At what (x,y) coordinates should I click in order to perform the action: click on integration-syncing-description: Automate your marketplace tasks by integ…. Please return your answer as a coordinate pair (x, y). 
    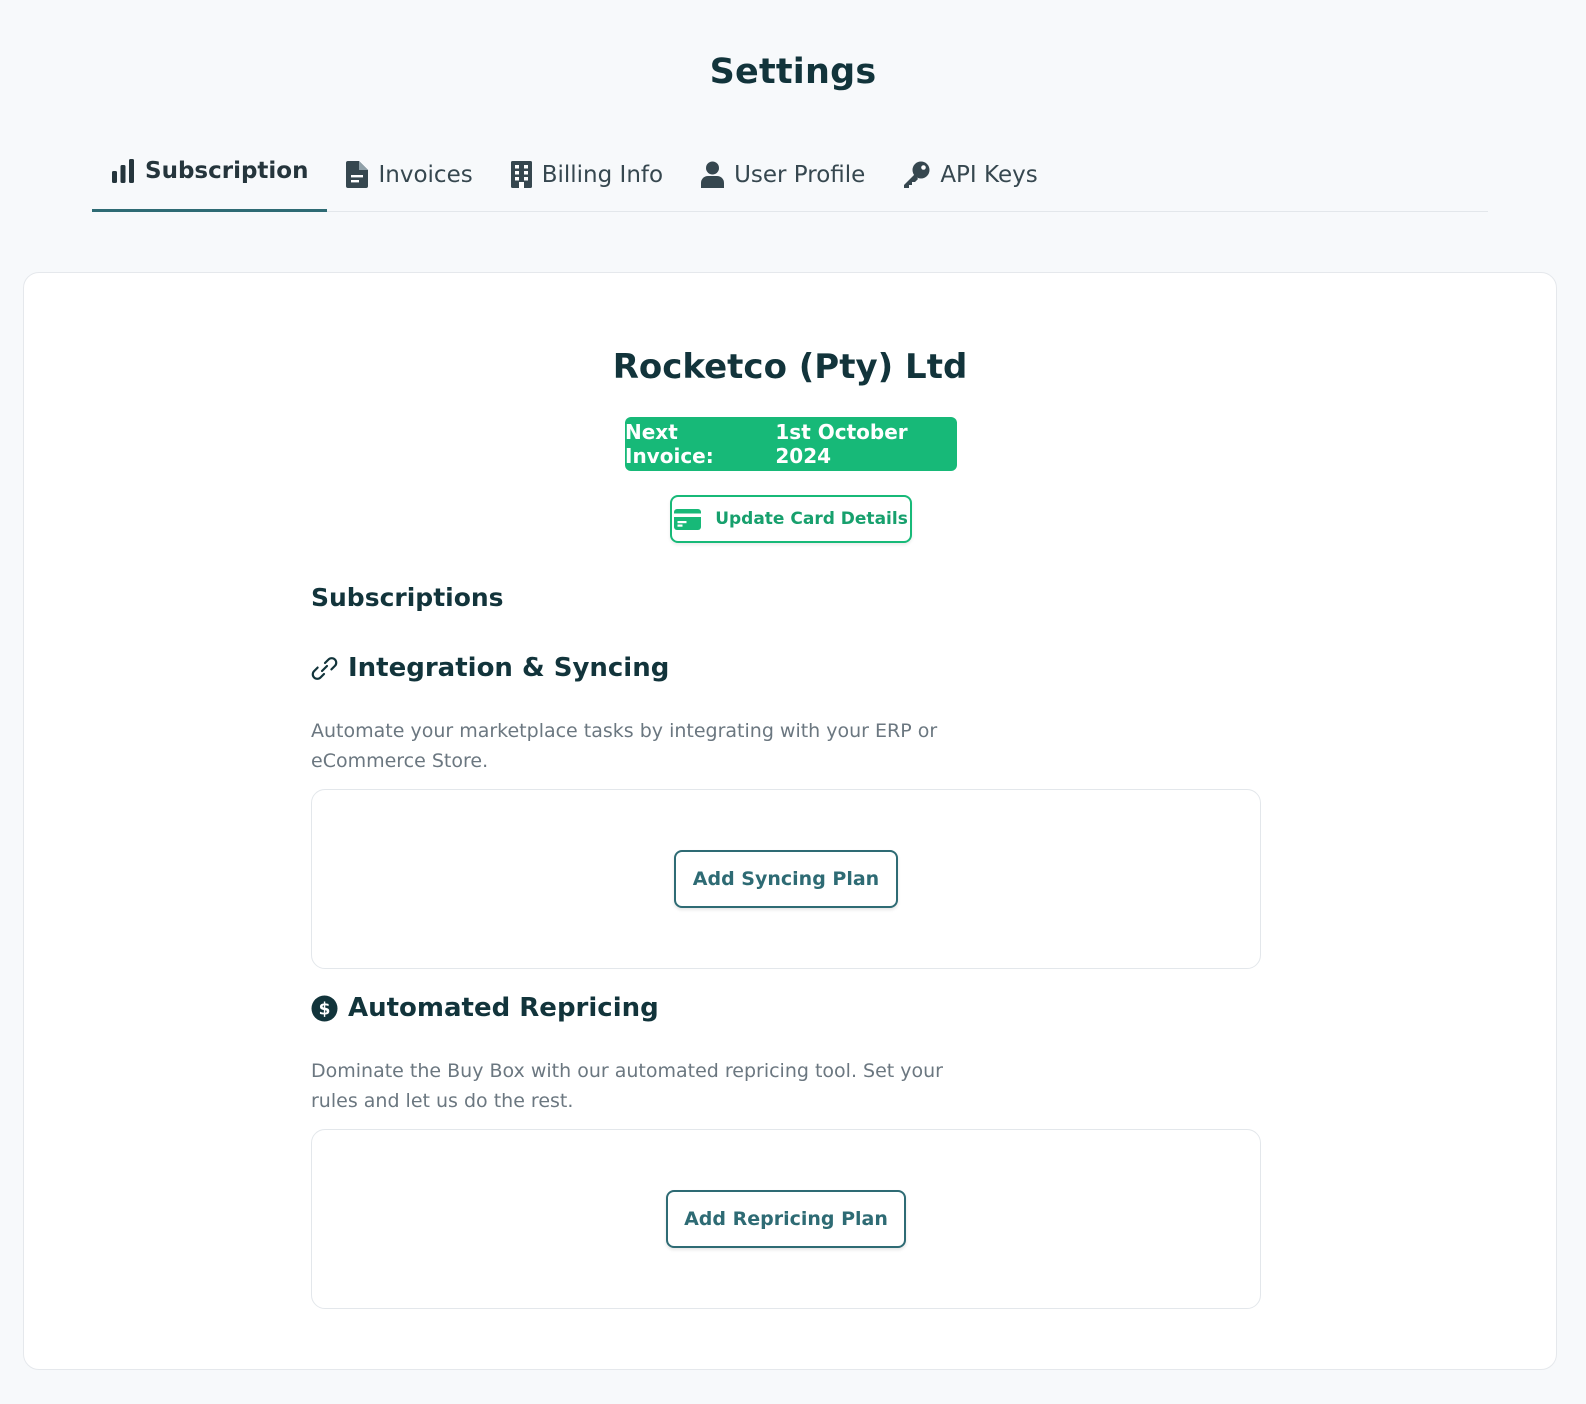
    Looking at the image, I should click on (624, 746).